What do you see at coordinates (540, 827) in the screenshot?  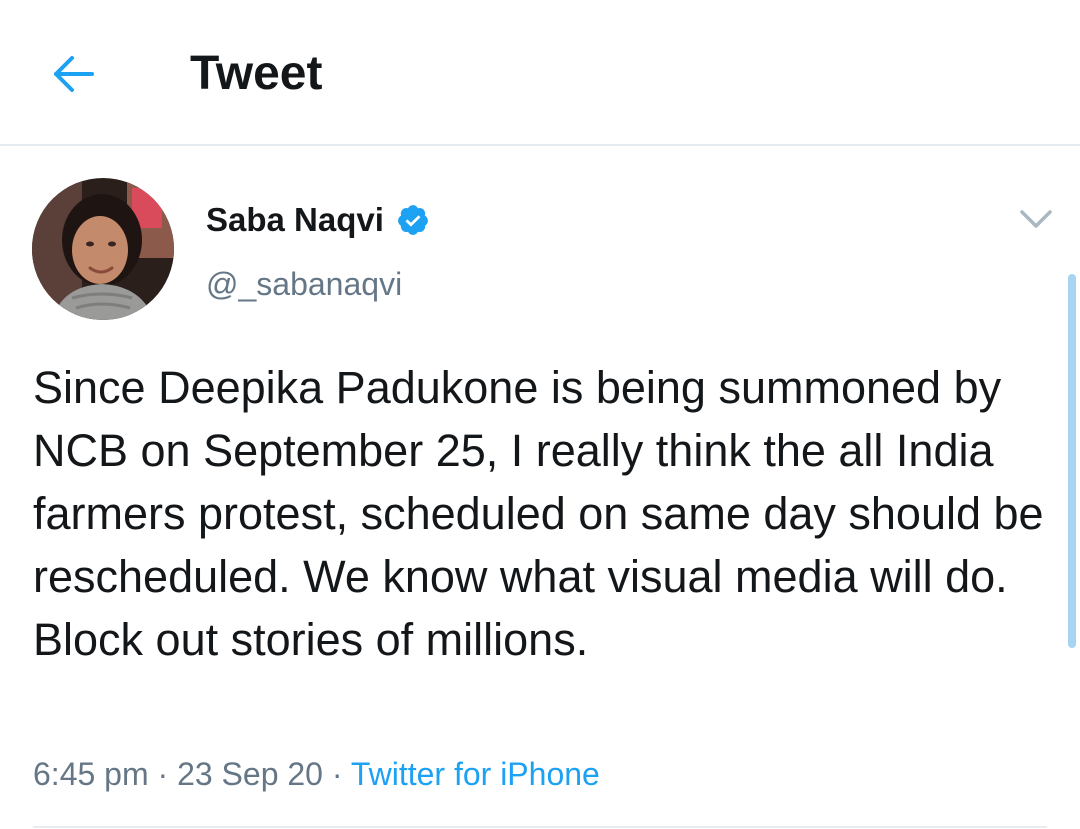 I see `divider` at bounding box center [540, 827].